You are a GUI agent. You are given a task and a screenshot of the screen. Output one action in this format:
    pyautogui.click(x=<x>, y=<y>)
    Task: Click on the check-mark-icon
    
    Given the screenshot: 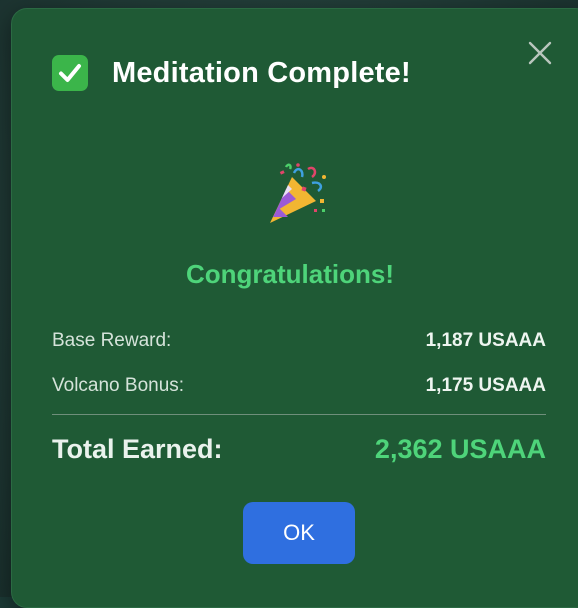 What is the action you would take?
    pyautogui.click(x=70, y=73)
    